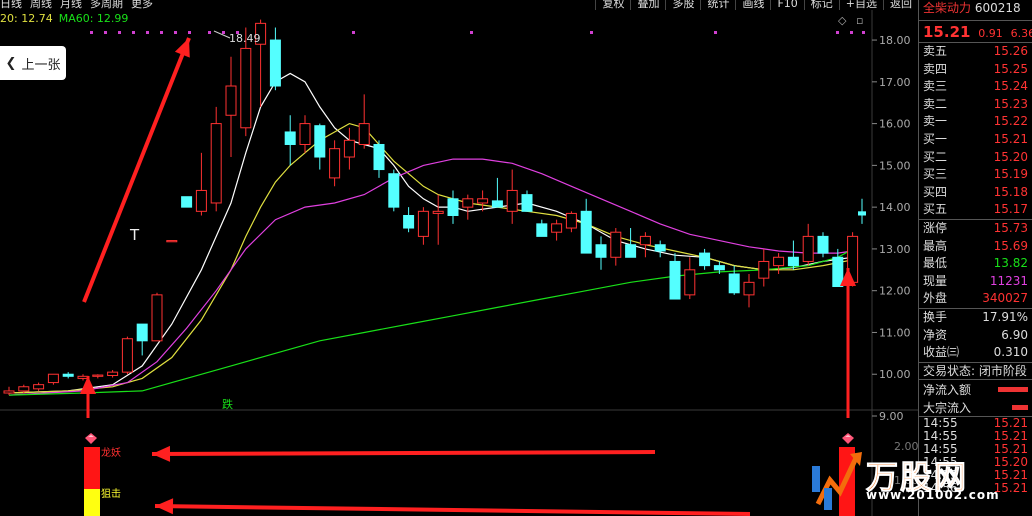 The height and width of the screenshot is (516, 1032). What do you see at coordinates (1010, 86) in the screenshot?
I see `quote-row-value: 15.24` at bounding box center [1010, 86].